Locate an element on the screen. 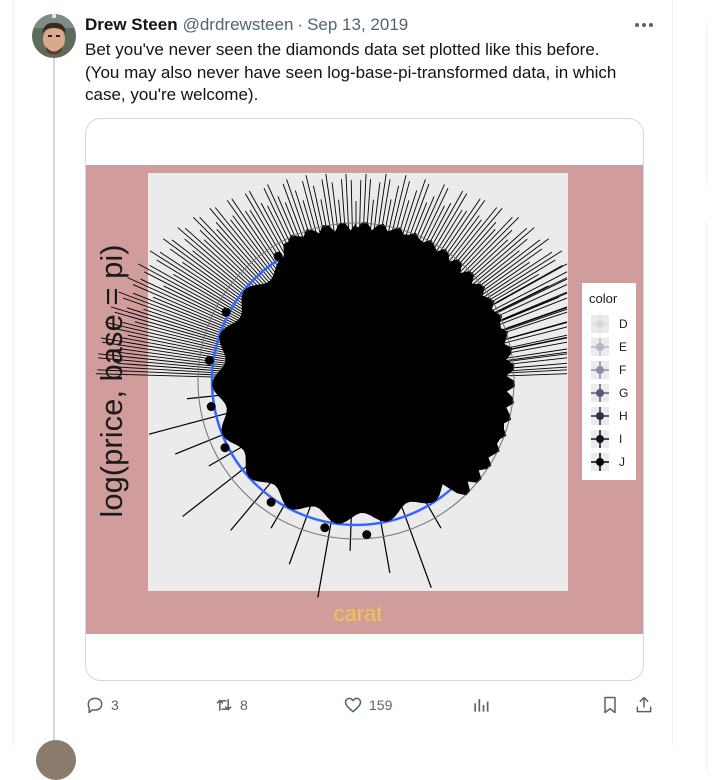 The height and width of the screenshot is (780, 712). chart-legend: color DEFGHIJ is located at coordinates (609, 381).